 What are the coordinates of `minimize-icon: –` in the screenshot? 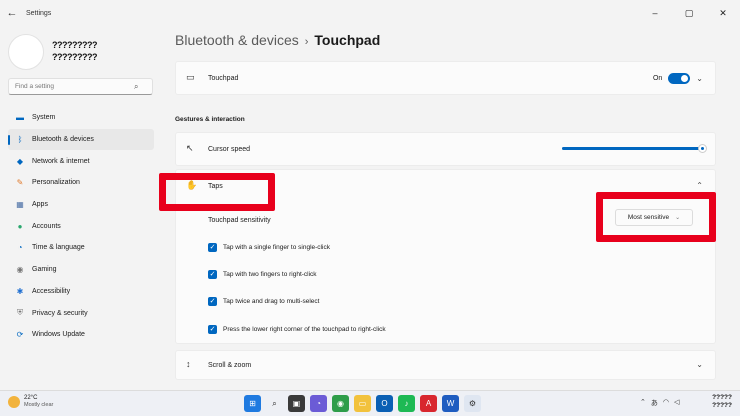 It's located at (655, 13).